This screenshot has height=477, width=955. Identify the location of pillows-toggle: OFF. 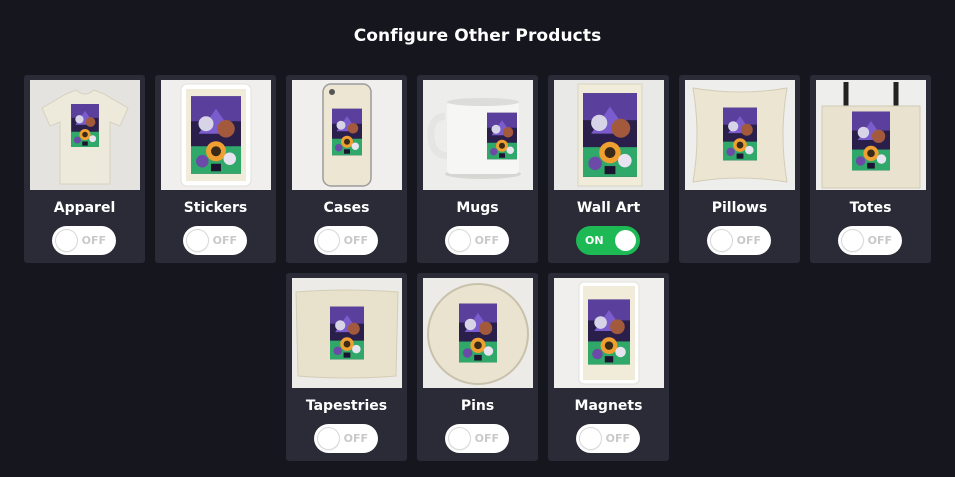
(739, 240).